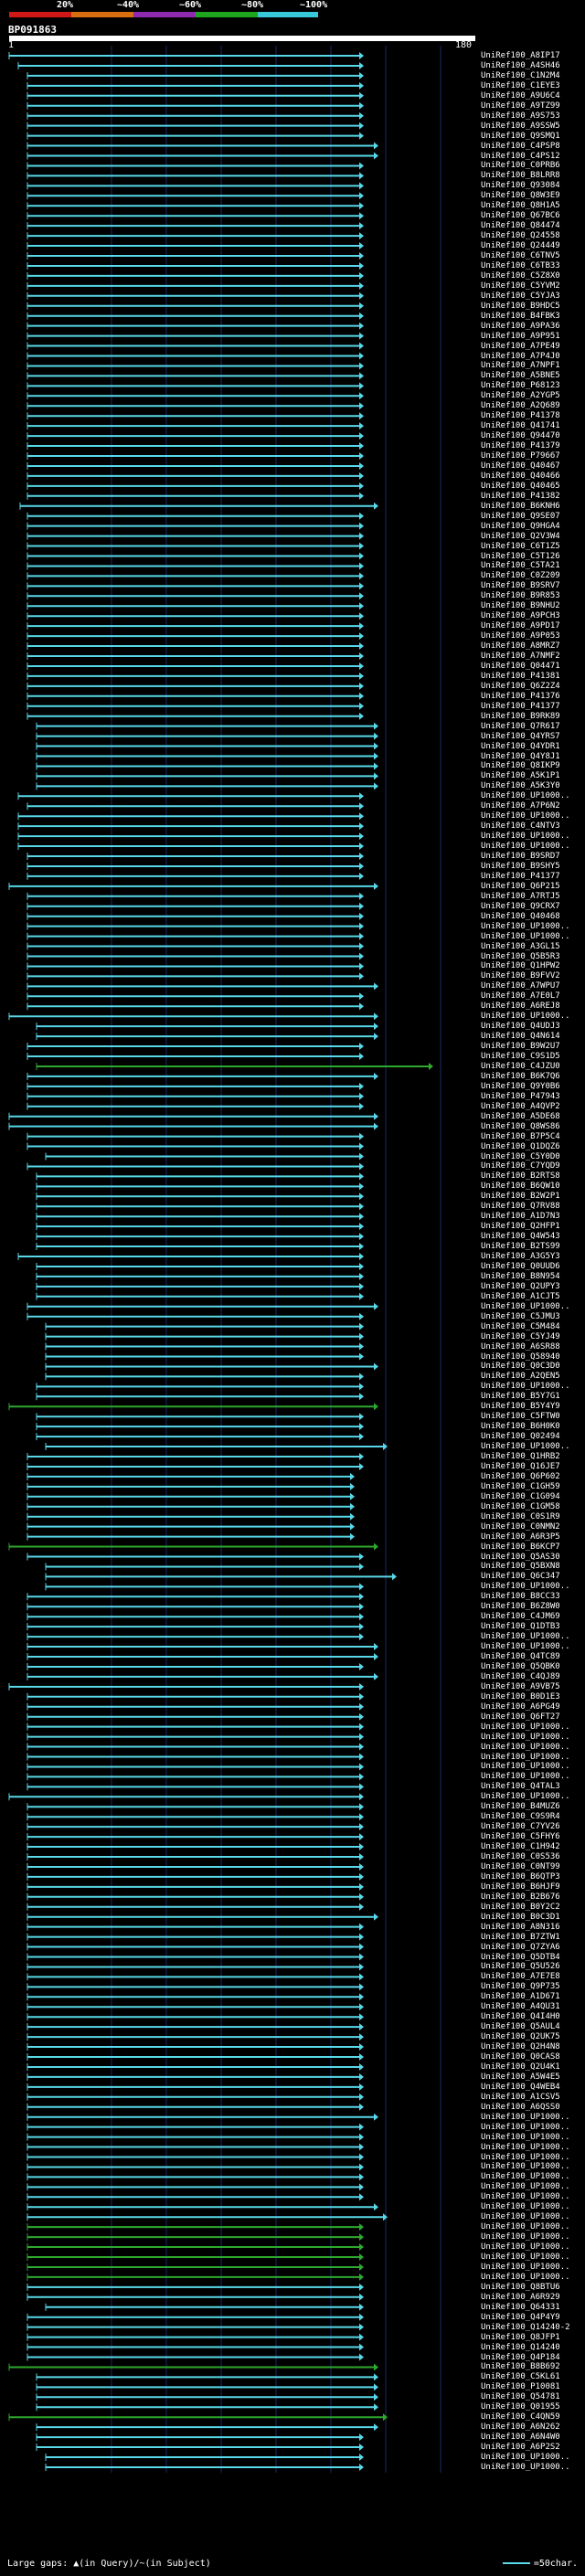 The image size is (585, 2576). I want to click on hit-label: UniRef100_C5FHY6, so click(520, 1836).